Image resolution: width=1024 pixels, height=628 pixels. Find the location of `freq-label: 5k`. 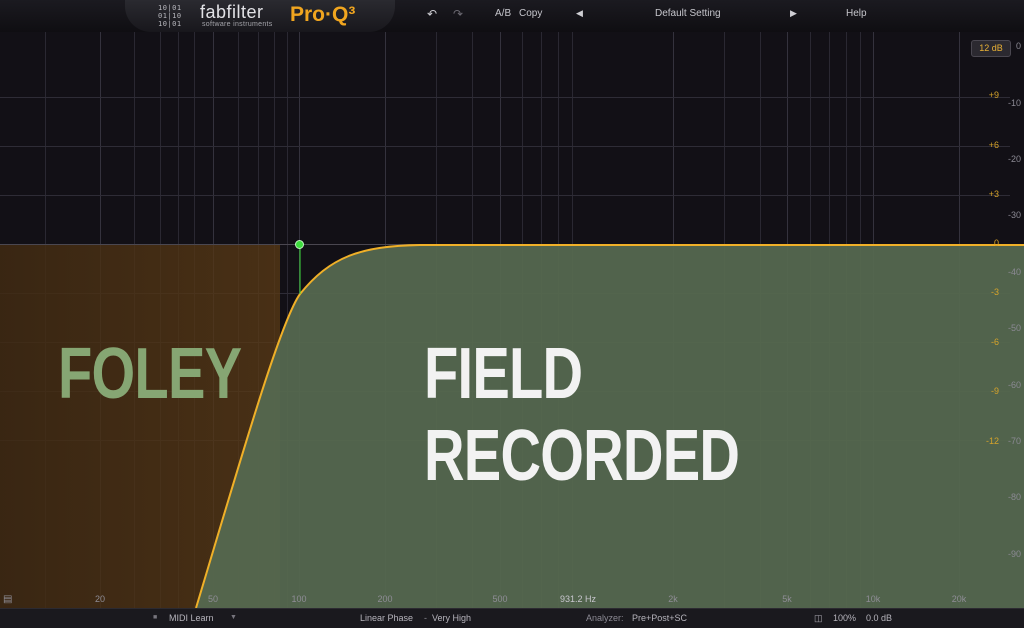

freq-label: 5k is located at coordinates (787, 599).